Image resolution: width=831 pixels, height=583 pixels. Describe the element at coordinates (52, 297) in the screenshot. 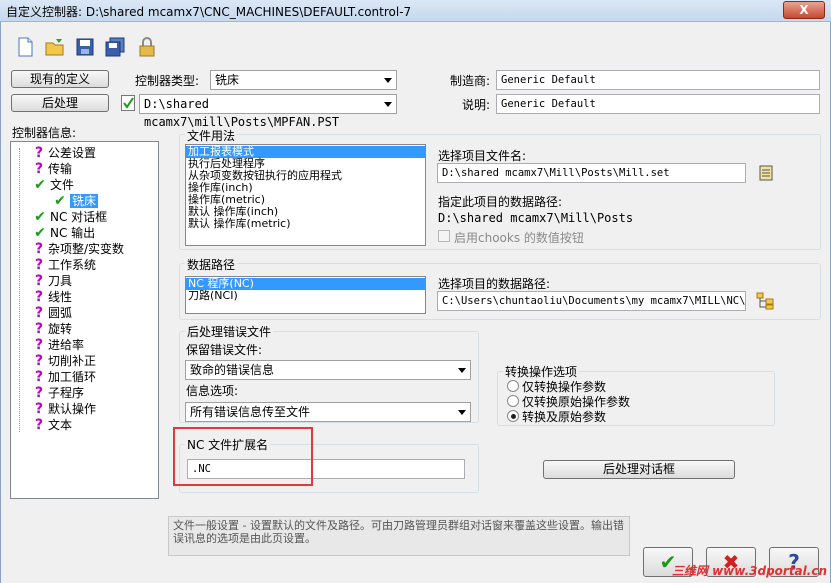

I see `tree-item-linear: ? 线性` at that location.